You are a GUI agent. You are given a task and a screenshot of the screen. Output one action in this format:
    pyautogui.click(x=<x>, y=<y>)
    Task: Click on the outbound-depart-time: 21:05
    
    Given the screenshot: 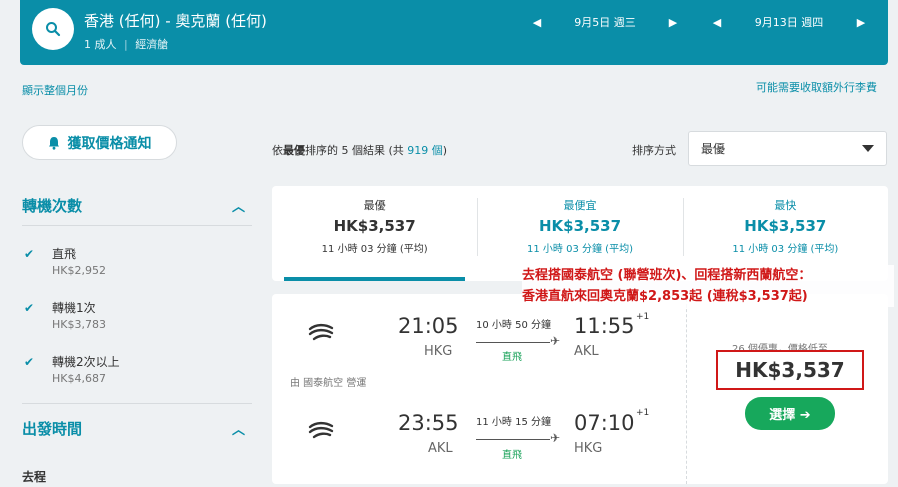 What is the action you would take?
    pyautogui.click(x=428, y=326)
    